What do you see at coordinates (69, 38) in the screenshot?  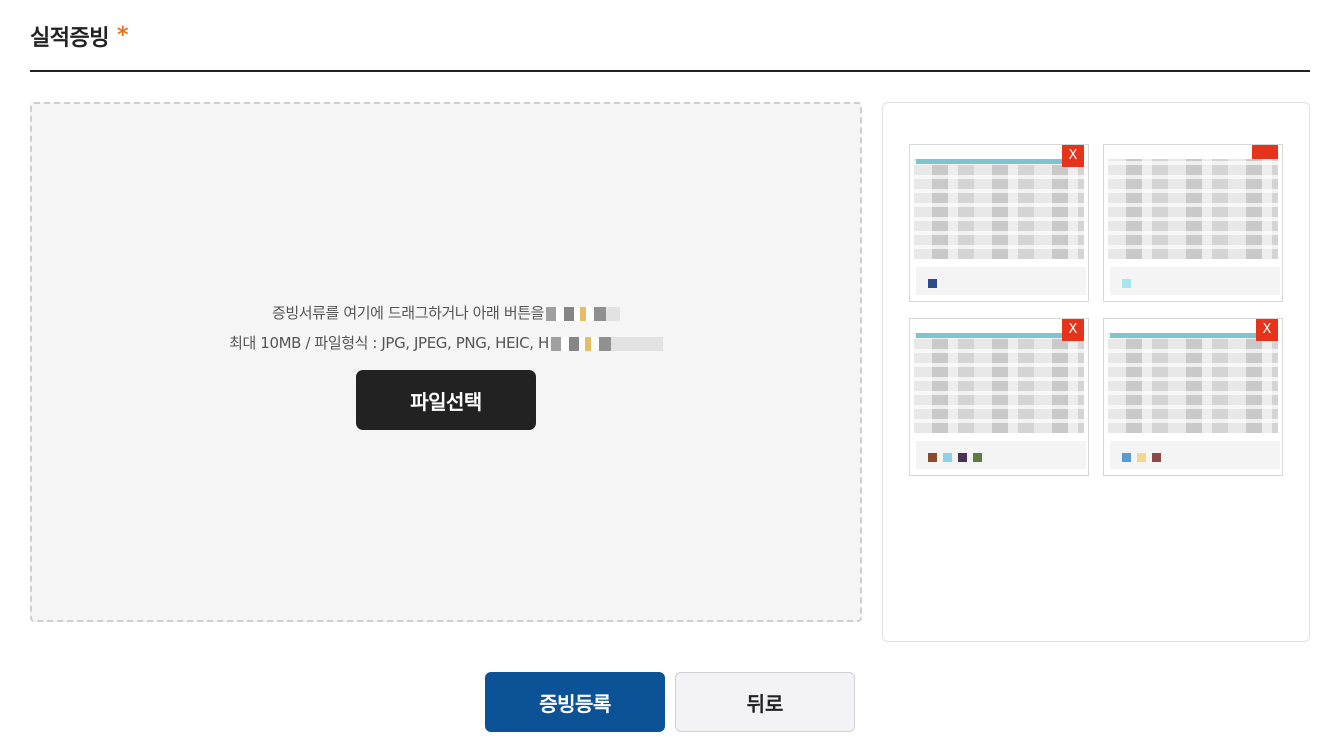 I see `section-title: 실적증빙` at bounding box center [69, 38].